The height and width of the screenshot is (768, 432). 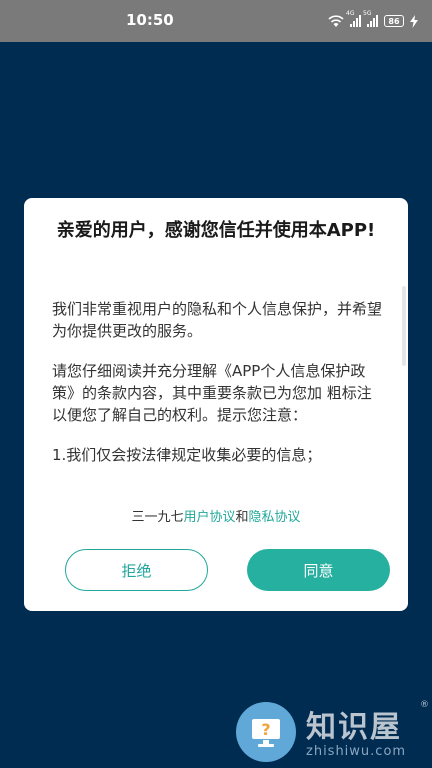 I want to click on watermark-logo-icon: ?, so click(x=266, y=732).